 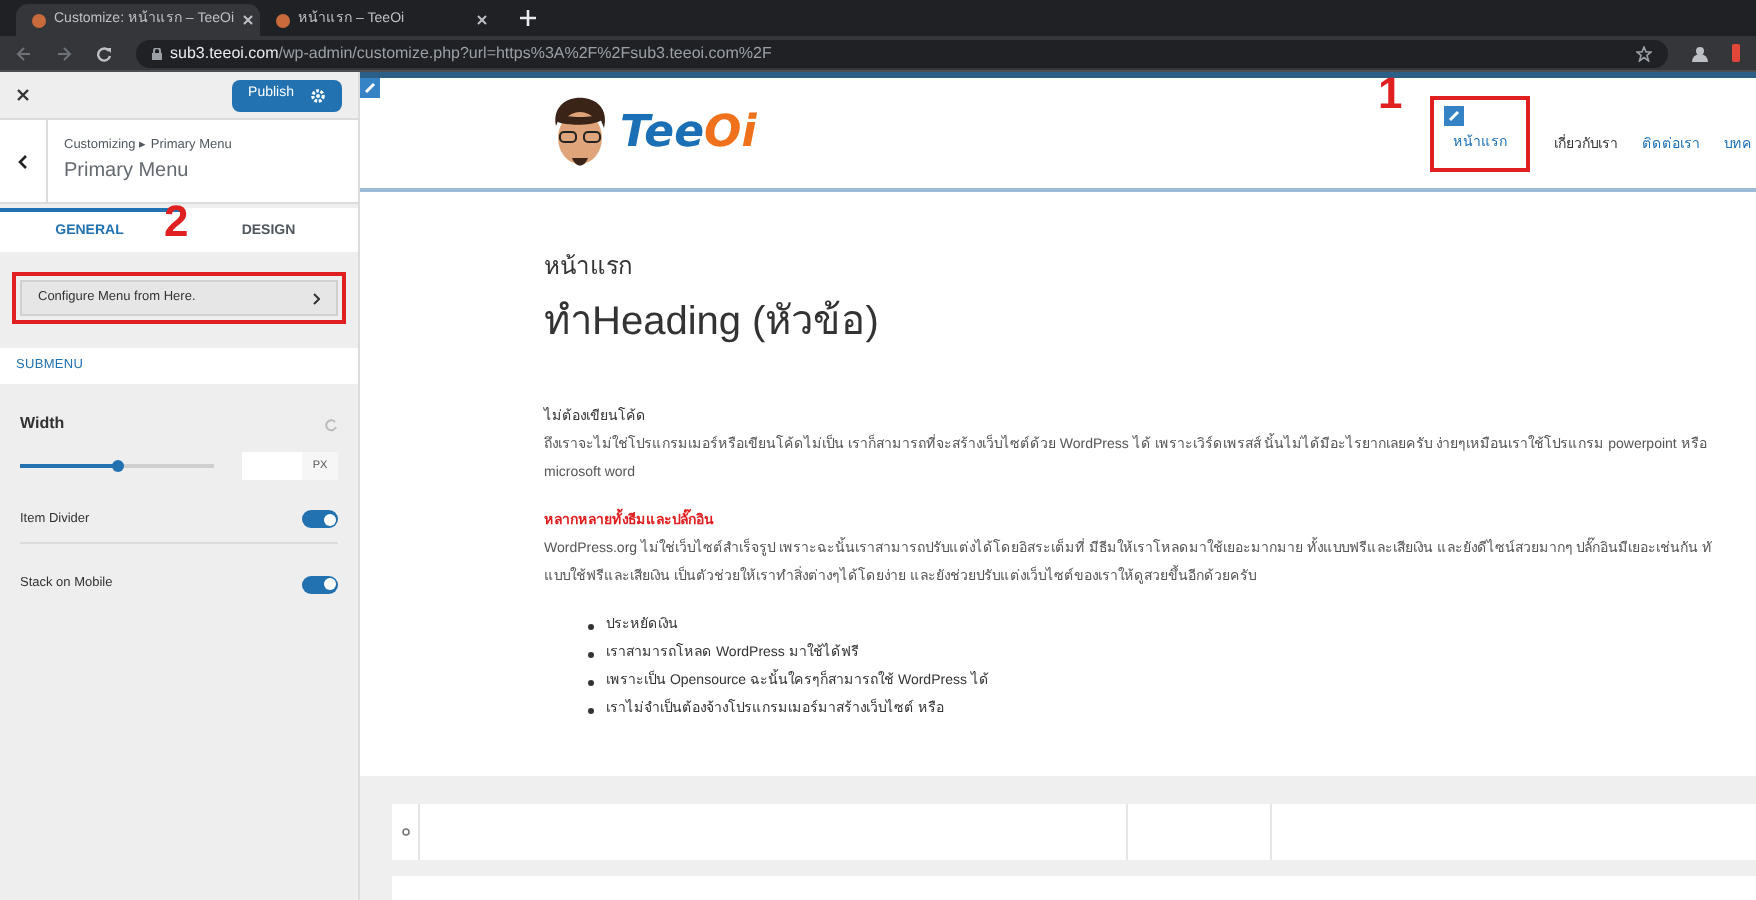 I want to click on reload-icon, so click(x=104, y=53).